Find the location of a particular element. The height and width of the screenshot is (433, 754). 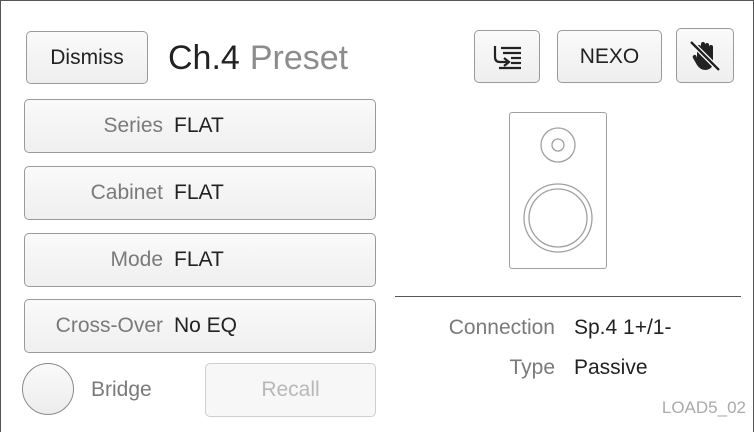

screen-code: LOAD5_02 is located at coordinates (703, 407).